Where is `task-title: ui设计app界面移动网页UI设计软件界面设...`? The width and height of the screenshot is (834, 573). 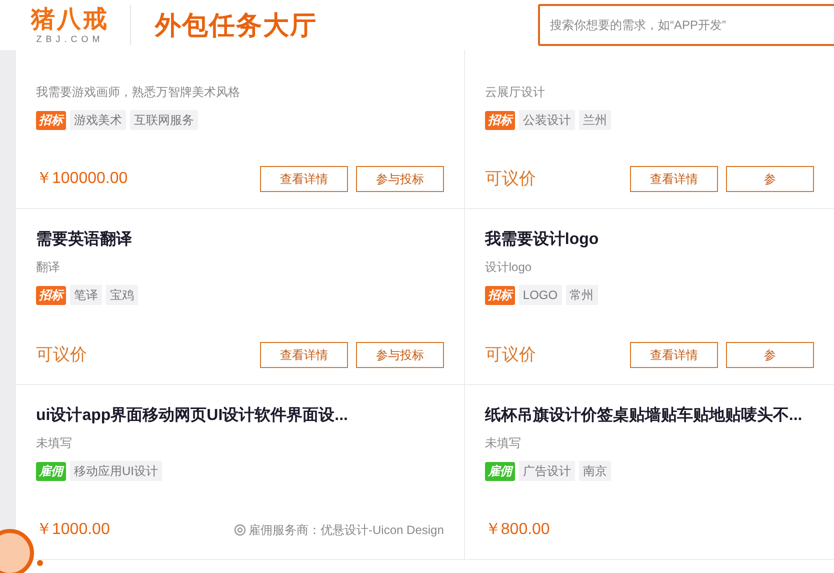
task-title: ui设计app界面移动网页UI设计软件界面设... is located at coordinates (192, 416).